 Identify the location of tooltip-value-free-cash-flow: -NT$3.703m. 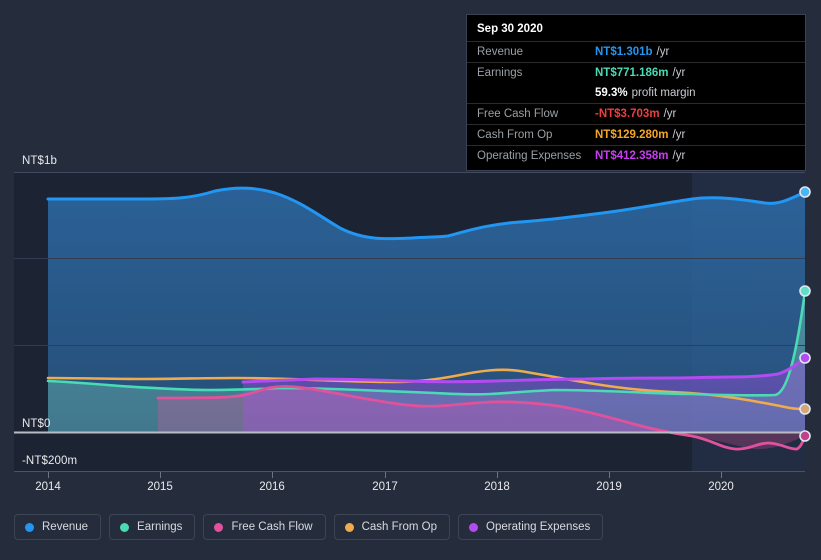
(627, 114).